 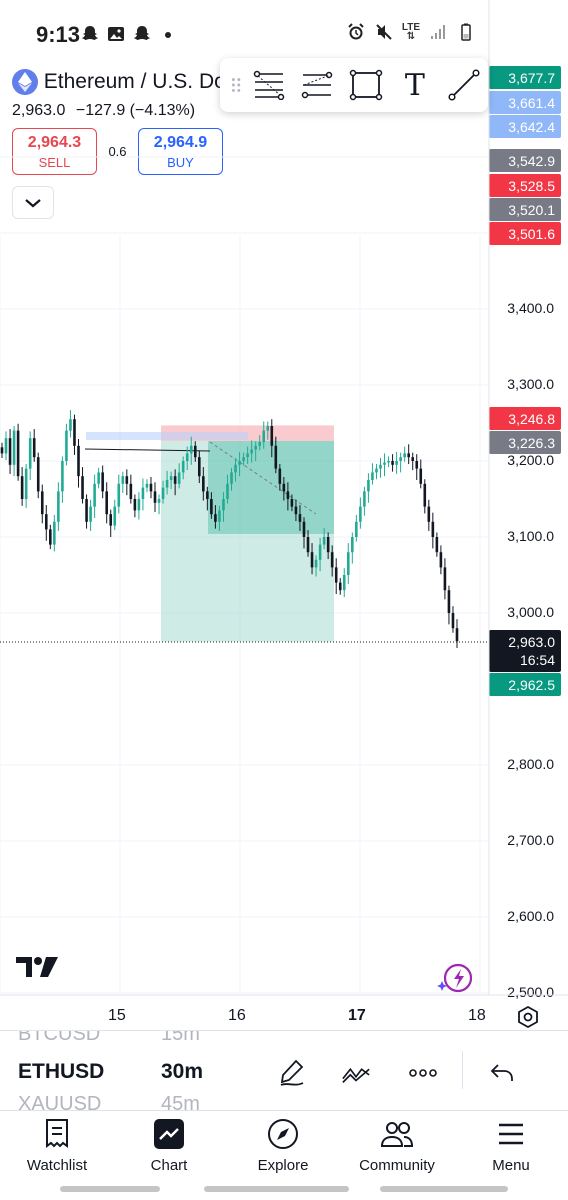 I want to click on fib-retracement-tool, so click(x=268, y=85).